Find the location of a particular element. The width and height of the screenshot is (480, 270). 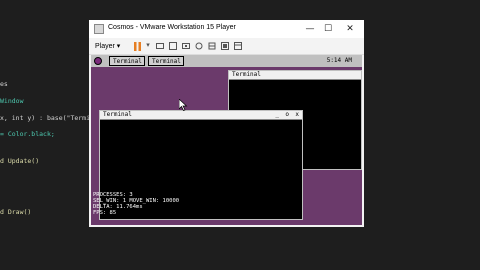

code-line: d Update() is located at coordinates (20, 161).